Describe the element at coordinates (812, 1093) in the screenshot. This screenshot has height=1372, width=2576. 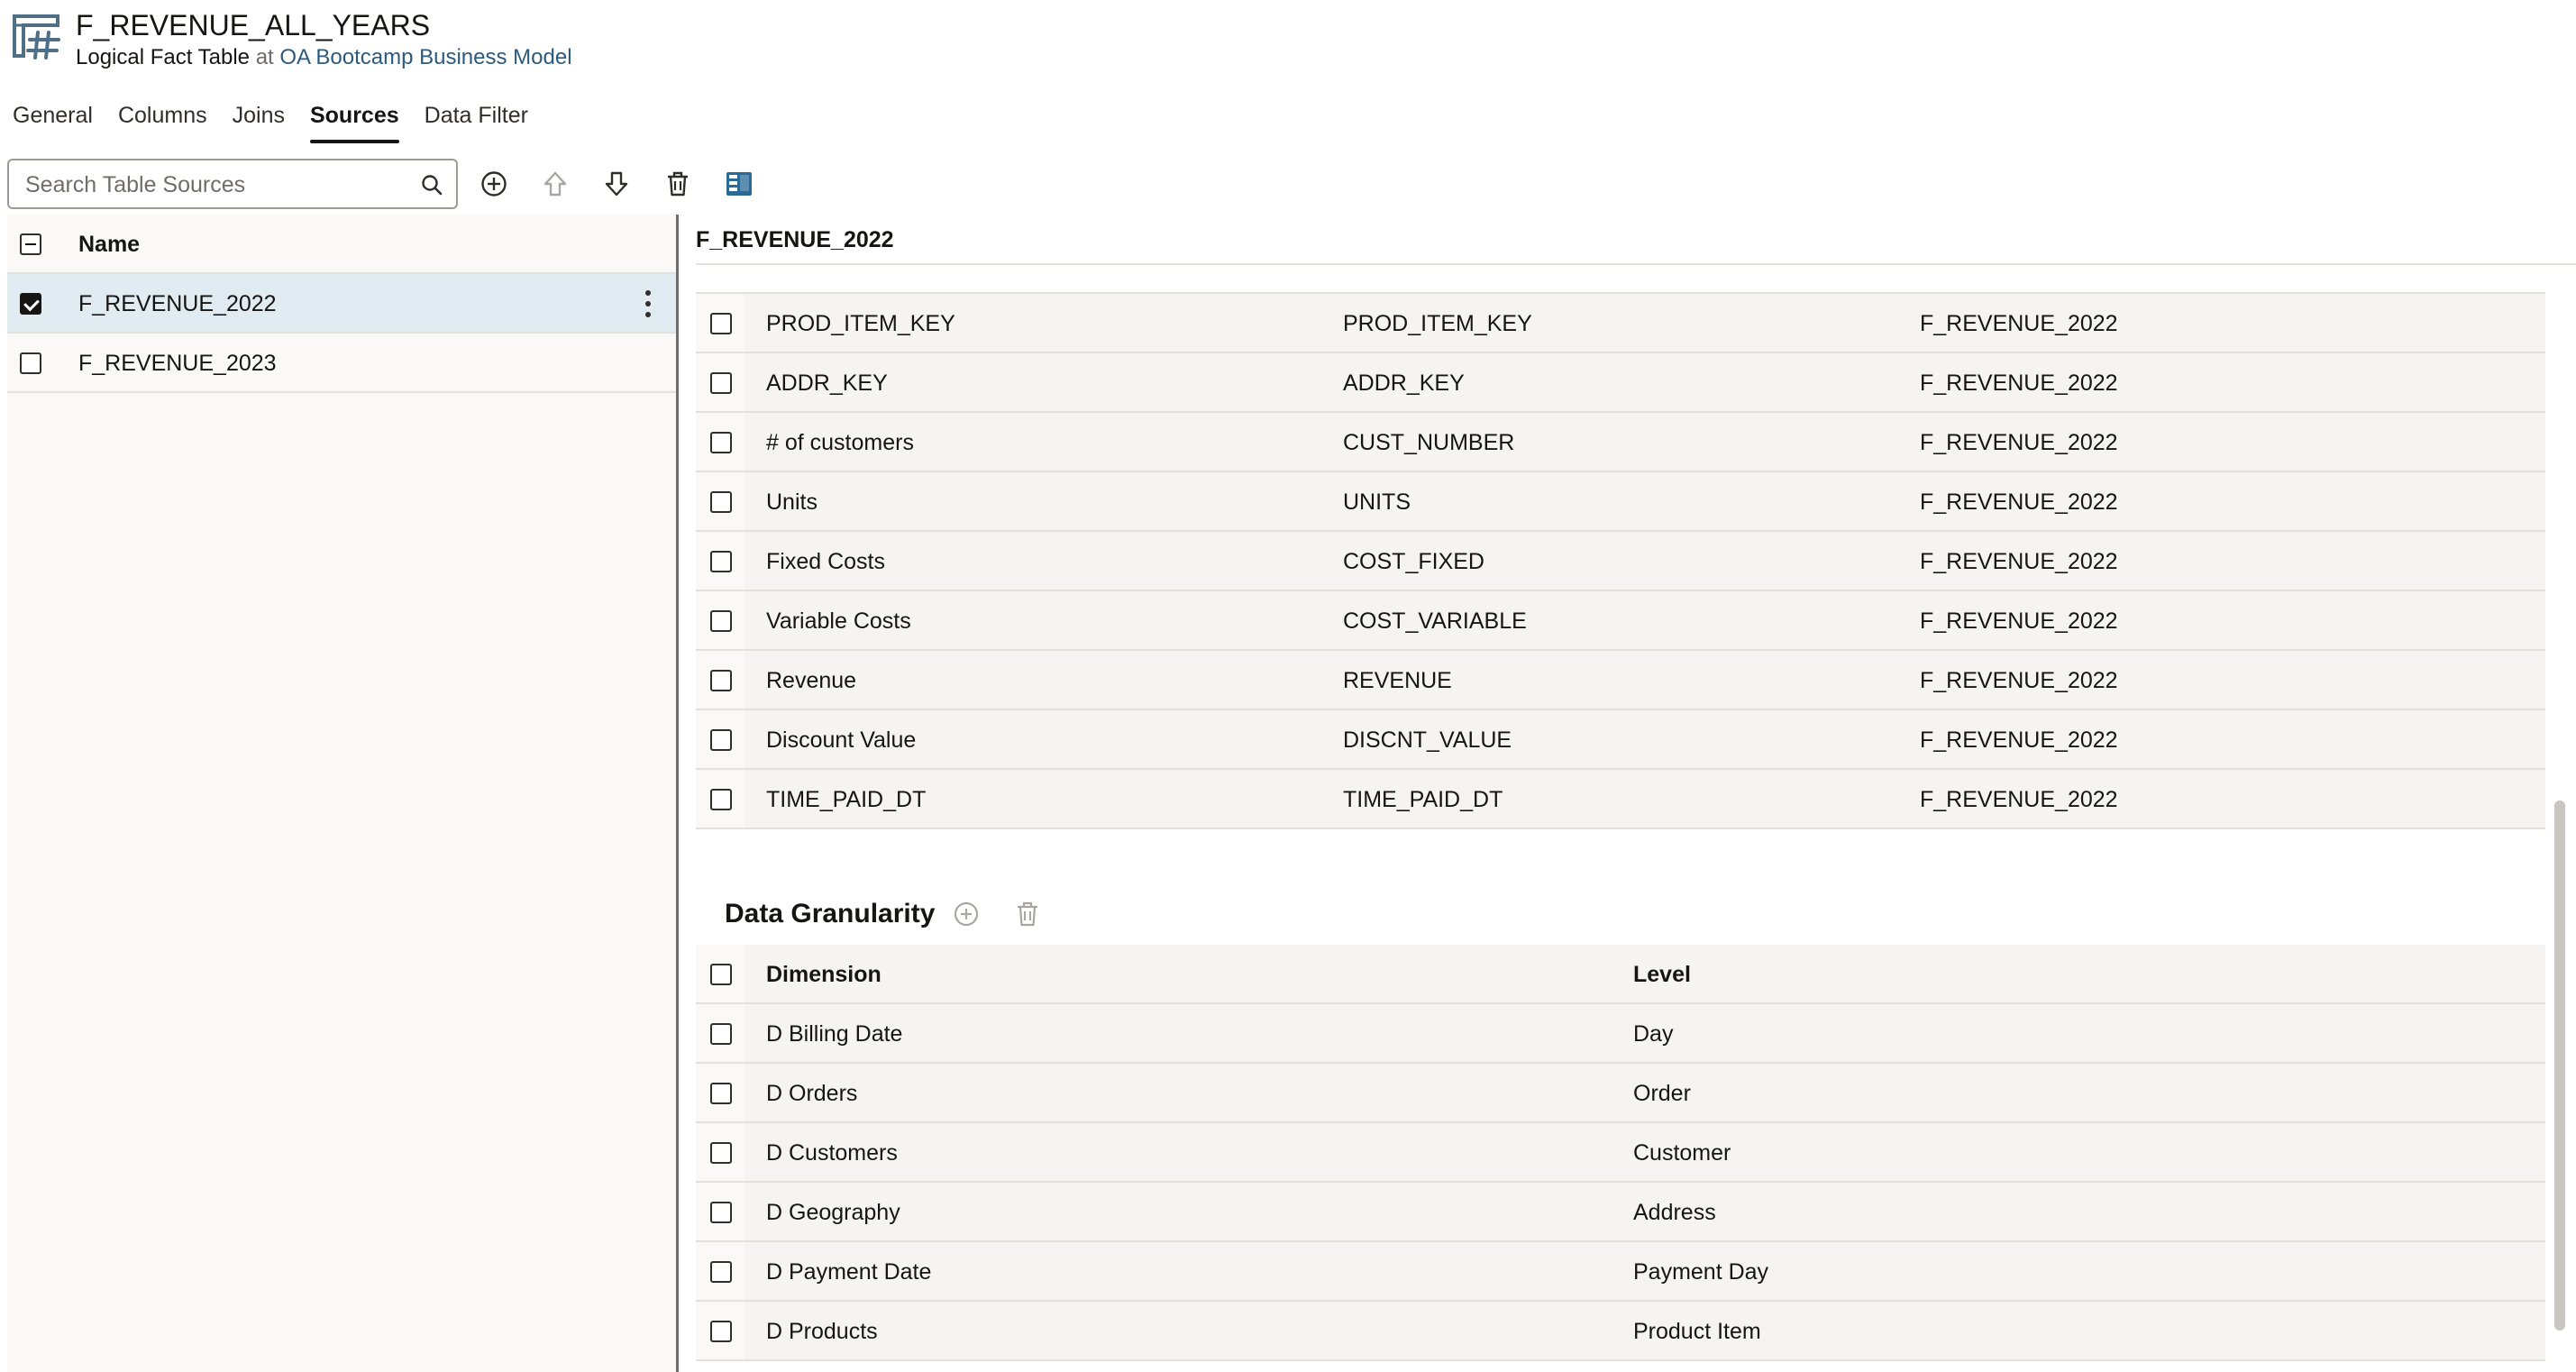
I see `dimension-cell: D Orders` at that location.